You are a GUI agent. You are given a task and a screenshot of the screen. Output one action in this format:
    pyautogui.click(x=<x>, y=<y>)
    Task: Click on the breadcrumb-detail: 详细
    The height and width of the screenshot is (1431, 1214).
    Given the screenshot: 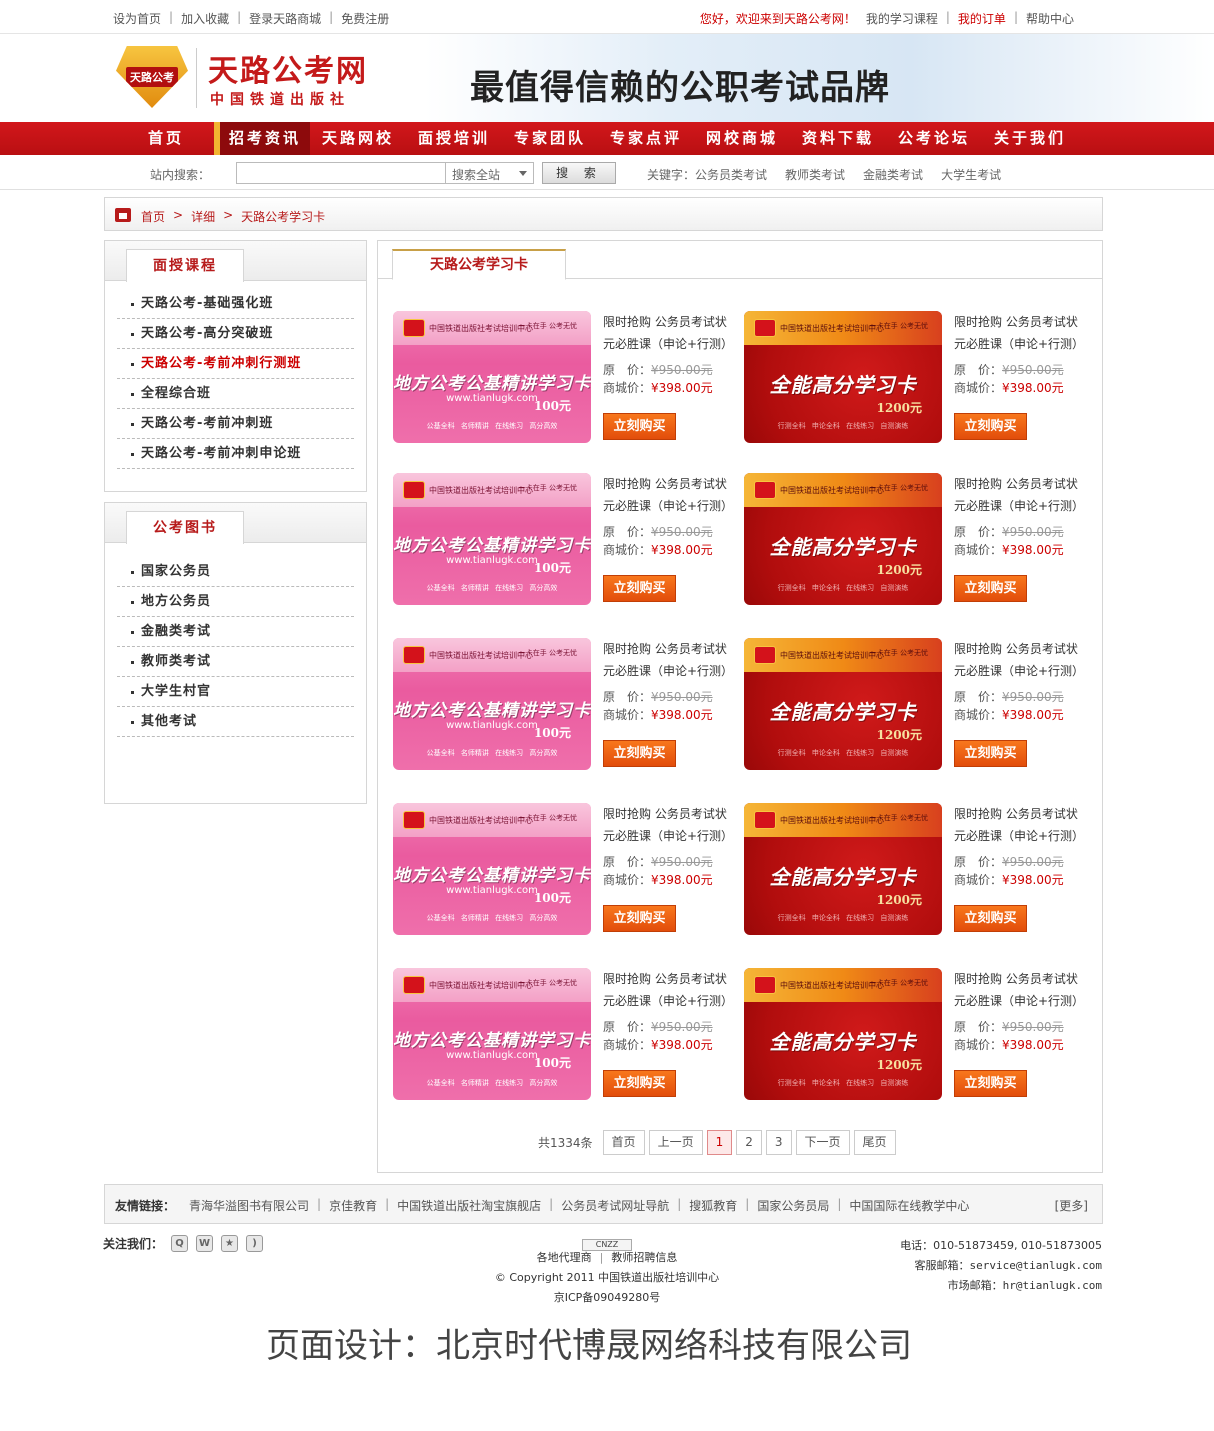 What is the action you would take?
    pyautogui.click(x=203, y=216)
    